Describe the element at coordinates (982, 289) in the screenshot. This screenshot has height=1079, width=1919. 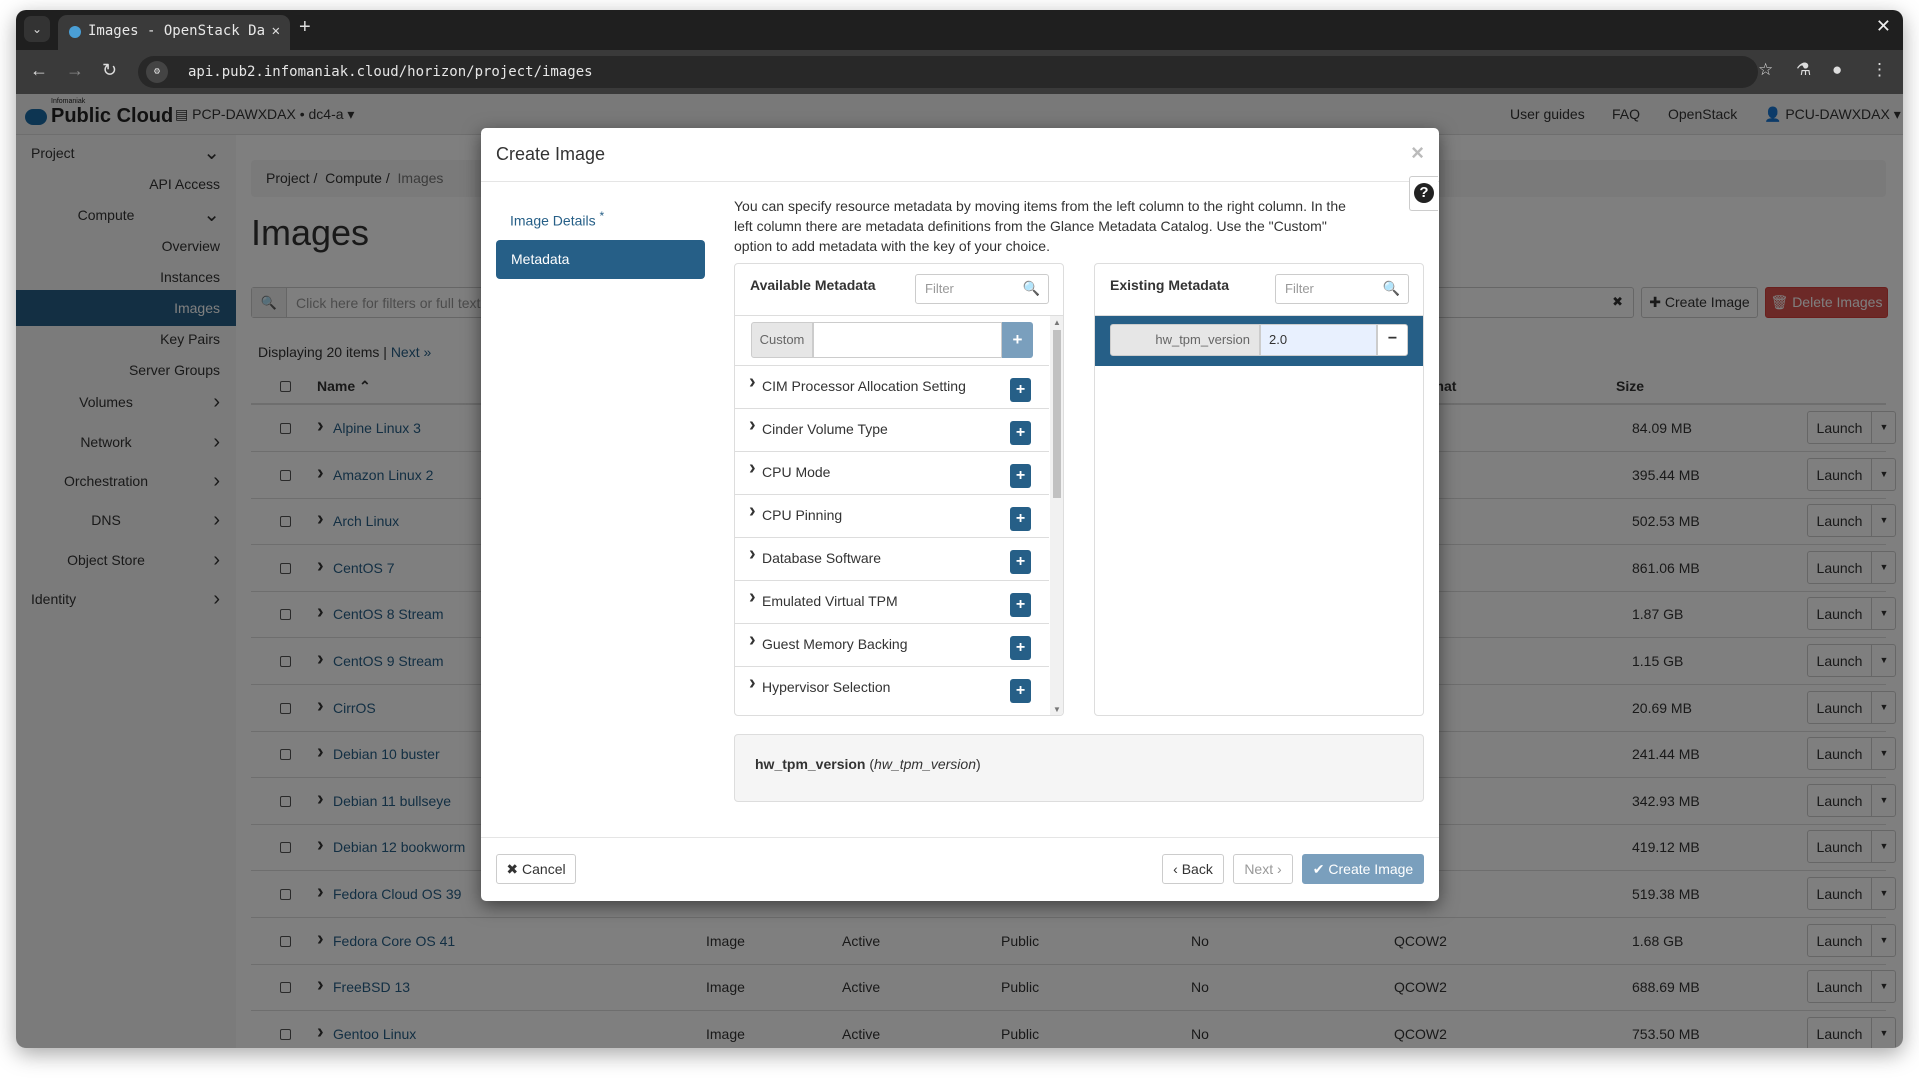
I see `available-filter-input: Filter 🔍` at that location.